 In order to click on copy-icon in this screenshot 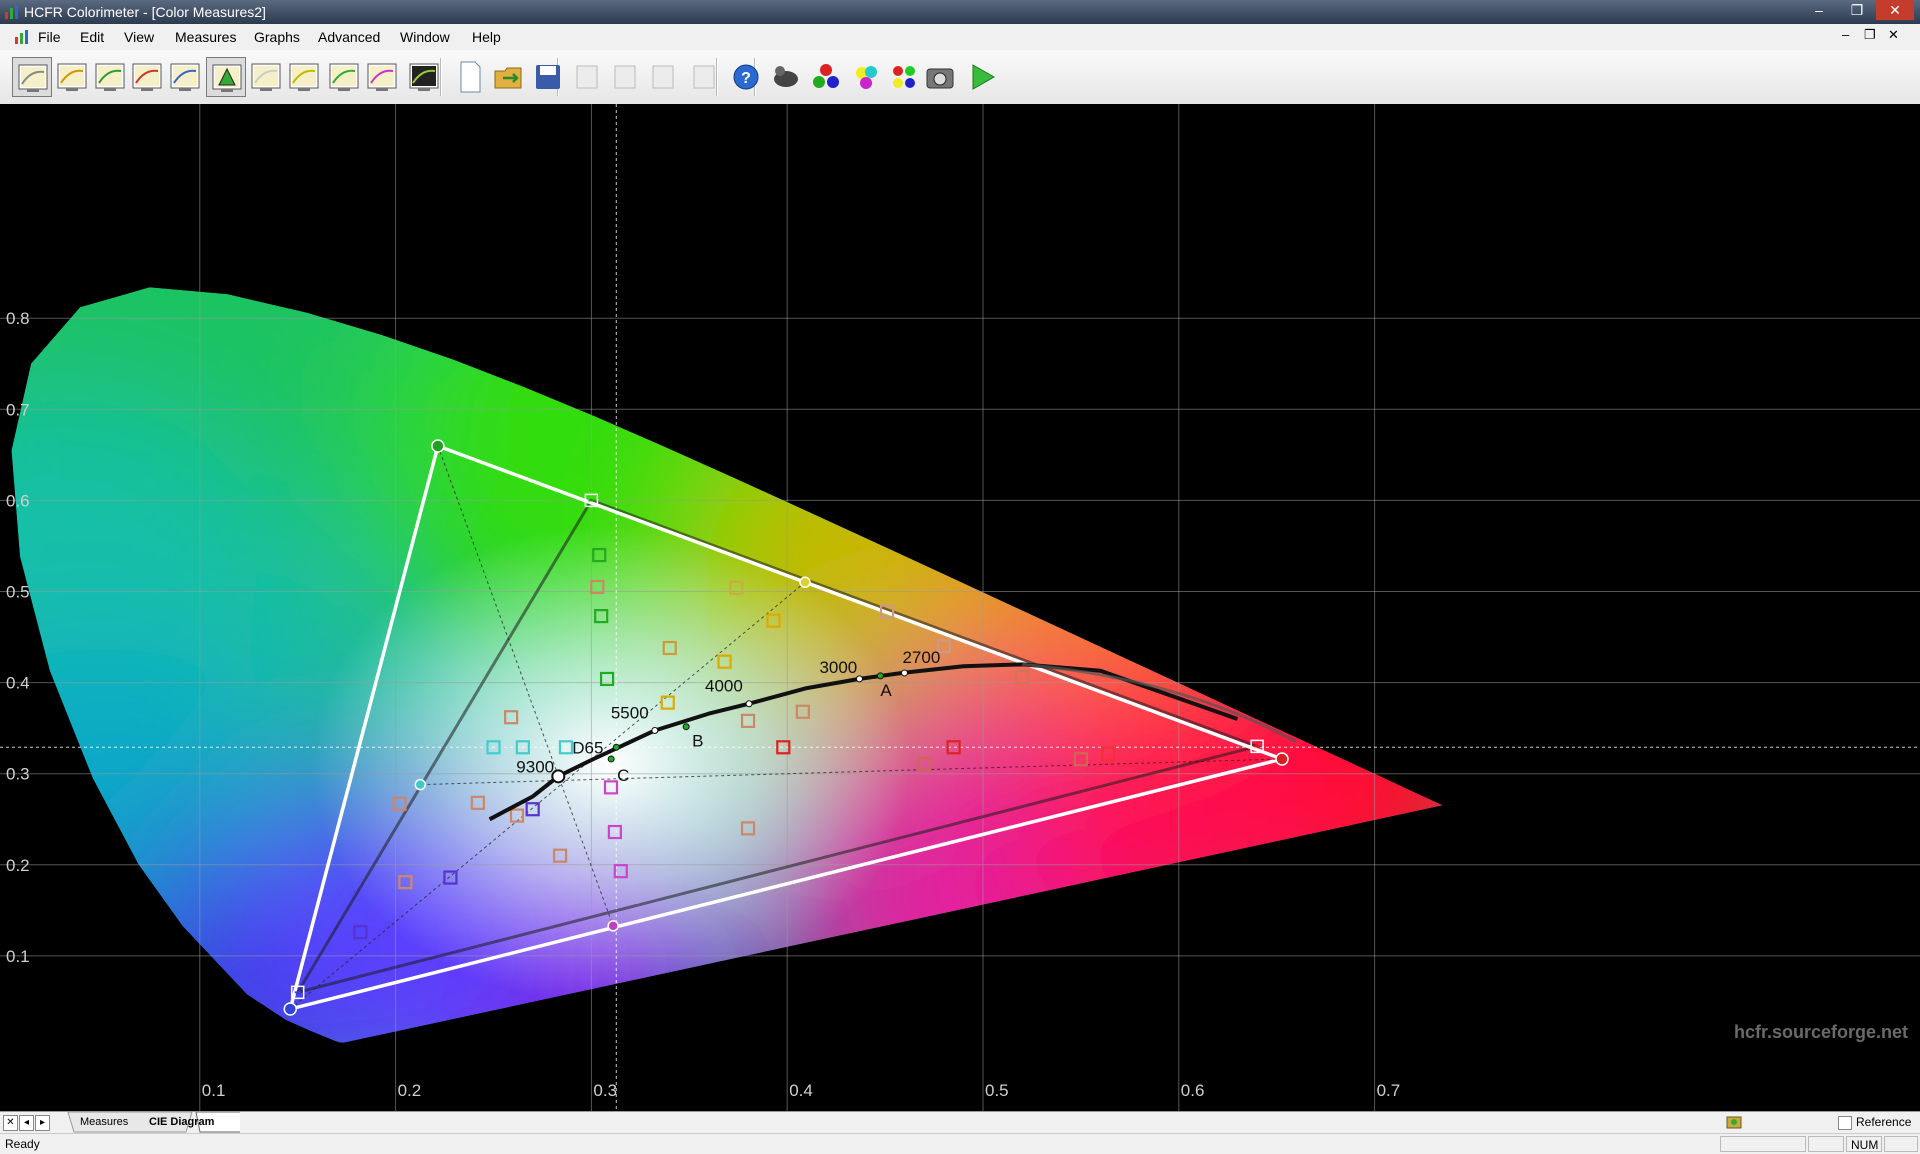, I will do `click(625, 77)`.